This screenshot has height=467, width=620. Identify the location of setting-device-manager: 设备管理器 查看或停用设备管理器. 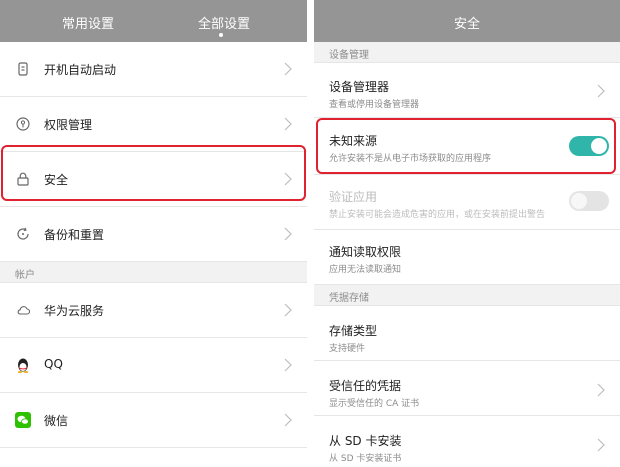
(467, 90).